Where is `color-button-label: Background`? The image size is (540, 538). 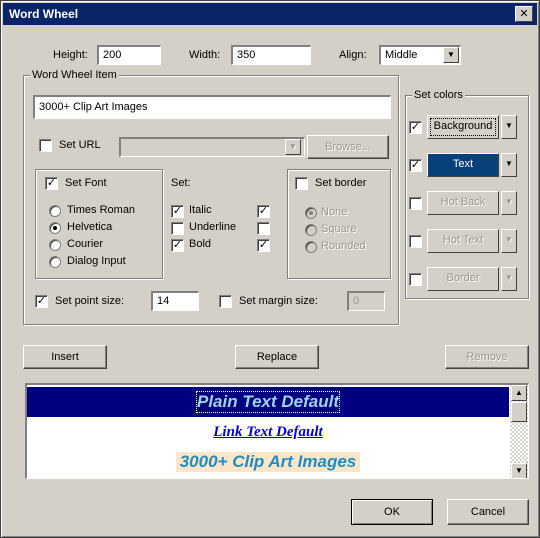
color-button-label: Background is located at coordinates (463, 126).